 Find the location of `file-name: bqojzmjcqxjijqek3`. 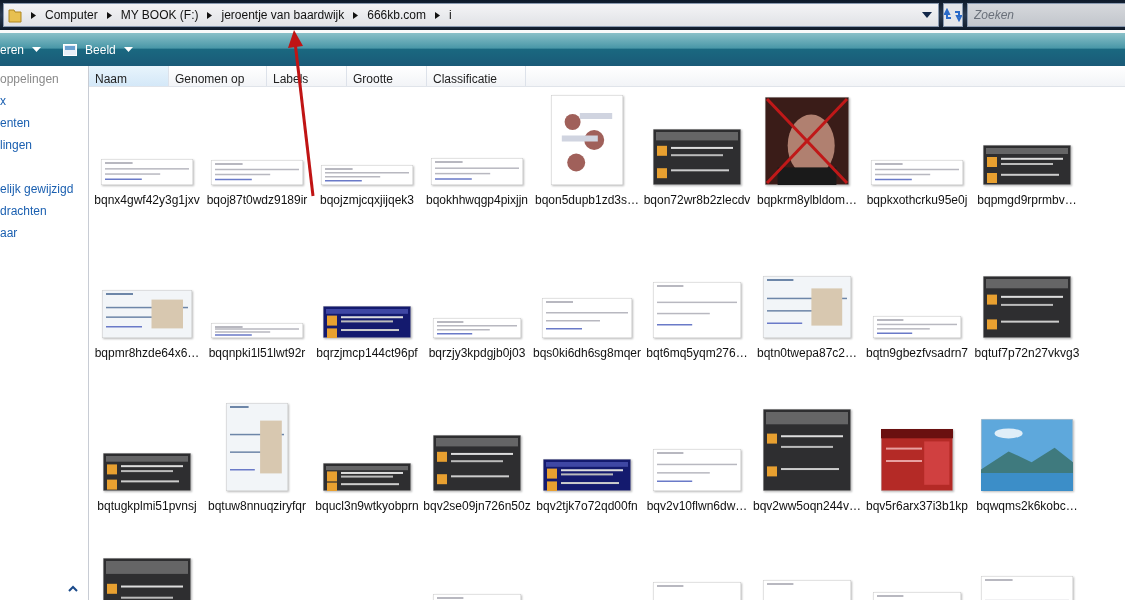

file-name: bqojzmjcqxjijqek3 is located at coordinates (366, 200).